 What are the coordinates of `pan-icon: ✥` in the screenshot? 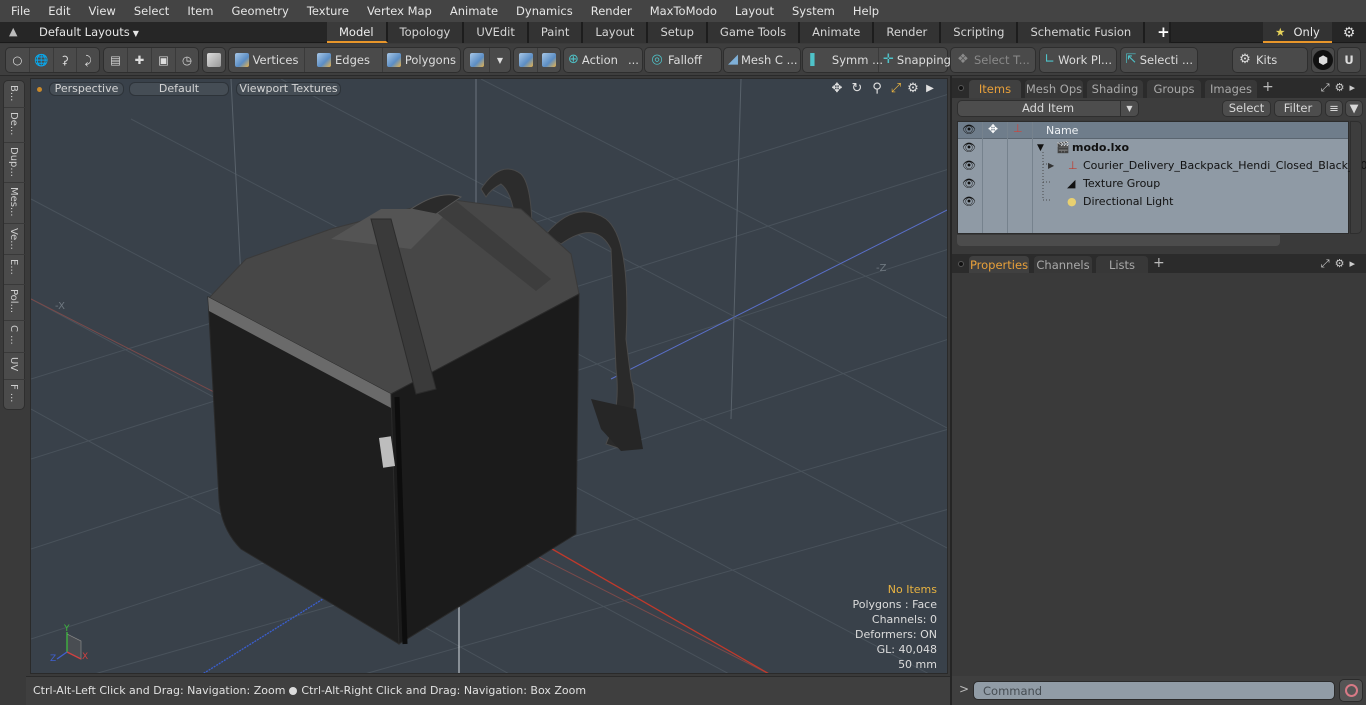 It's located at (837, 89).